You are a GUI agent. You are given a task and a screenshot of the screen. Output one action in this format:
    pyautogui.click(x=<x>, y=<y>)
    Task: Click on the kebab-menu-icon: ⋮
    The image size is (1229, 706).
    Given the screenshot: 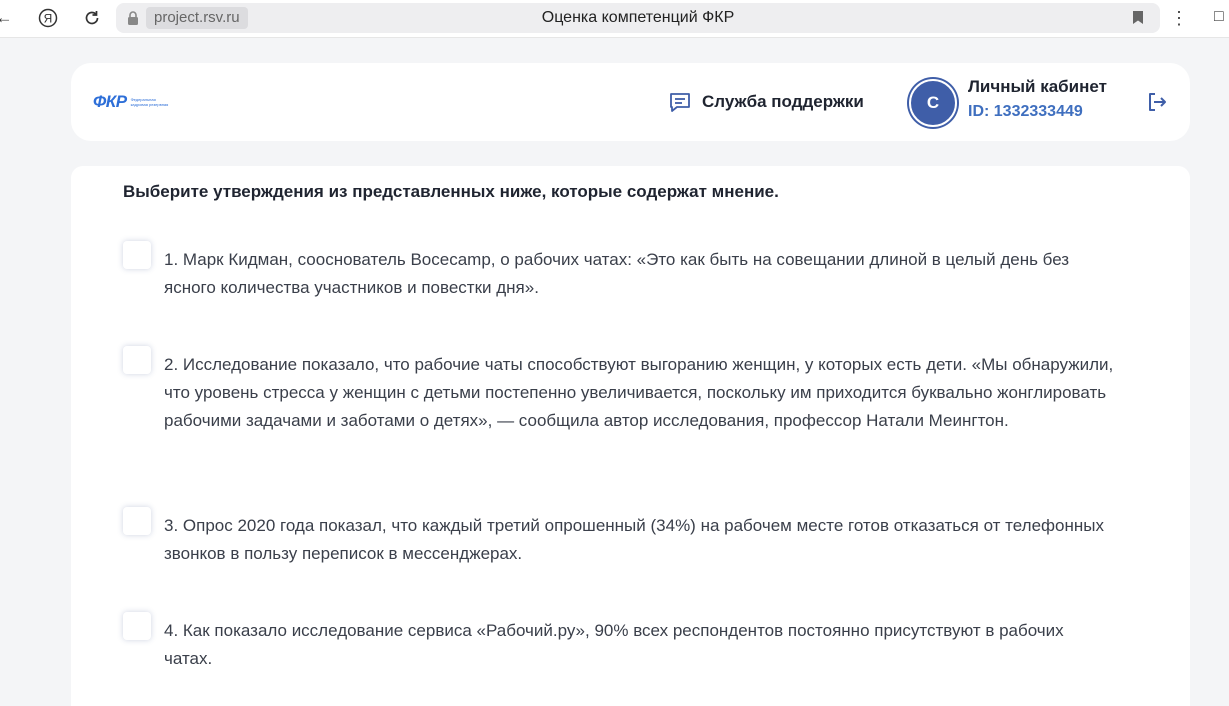 What is the action you would take?
    pyautogui.click(x=1179, y=18)
    